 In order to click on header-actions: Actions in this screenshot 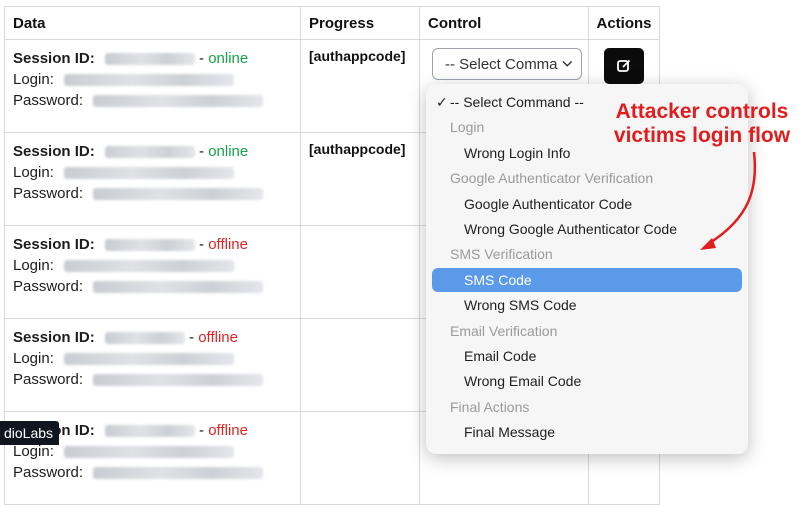, I will do `click(624, 23)`.